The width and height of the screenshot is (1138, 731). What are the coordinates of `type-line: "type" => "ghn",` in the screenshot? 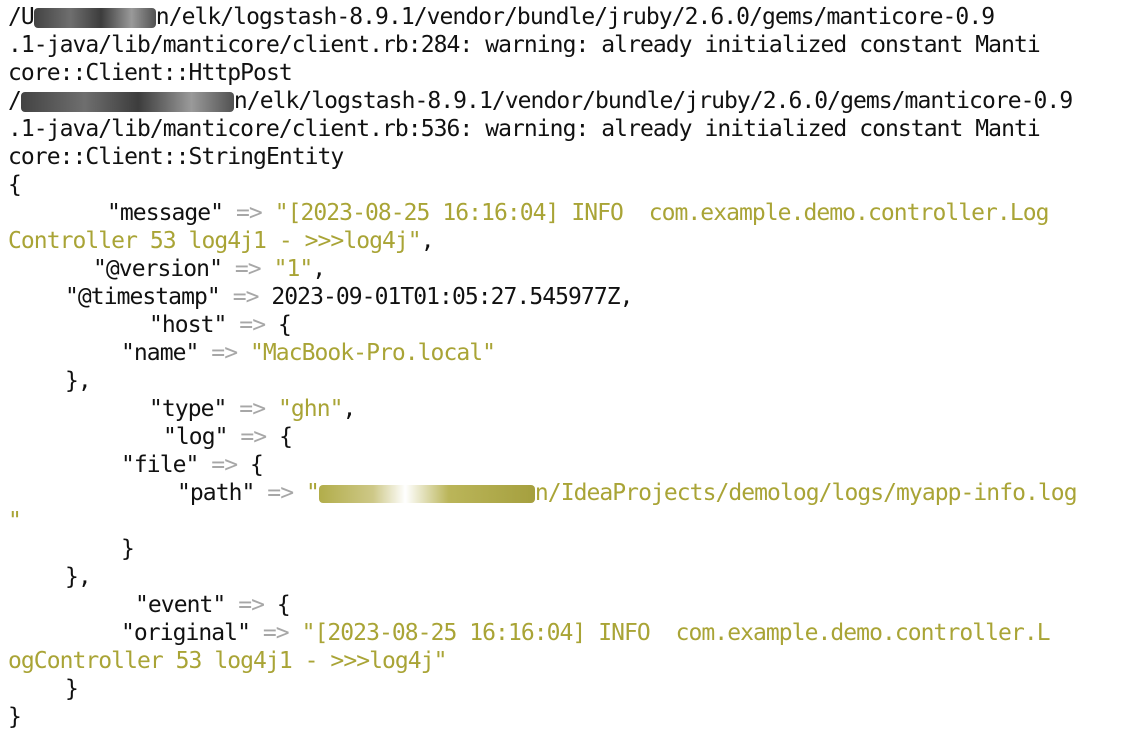 It's located at (253, 409).